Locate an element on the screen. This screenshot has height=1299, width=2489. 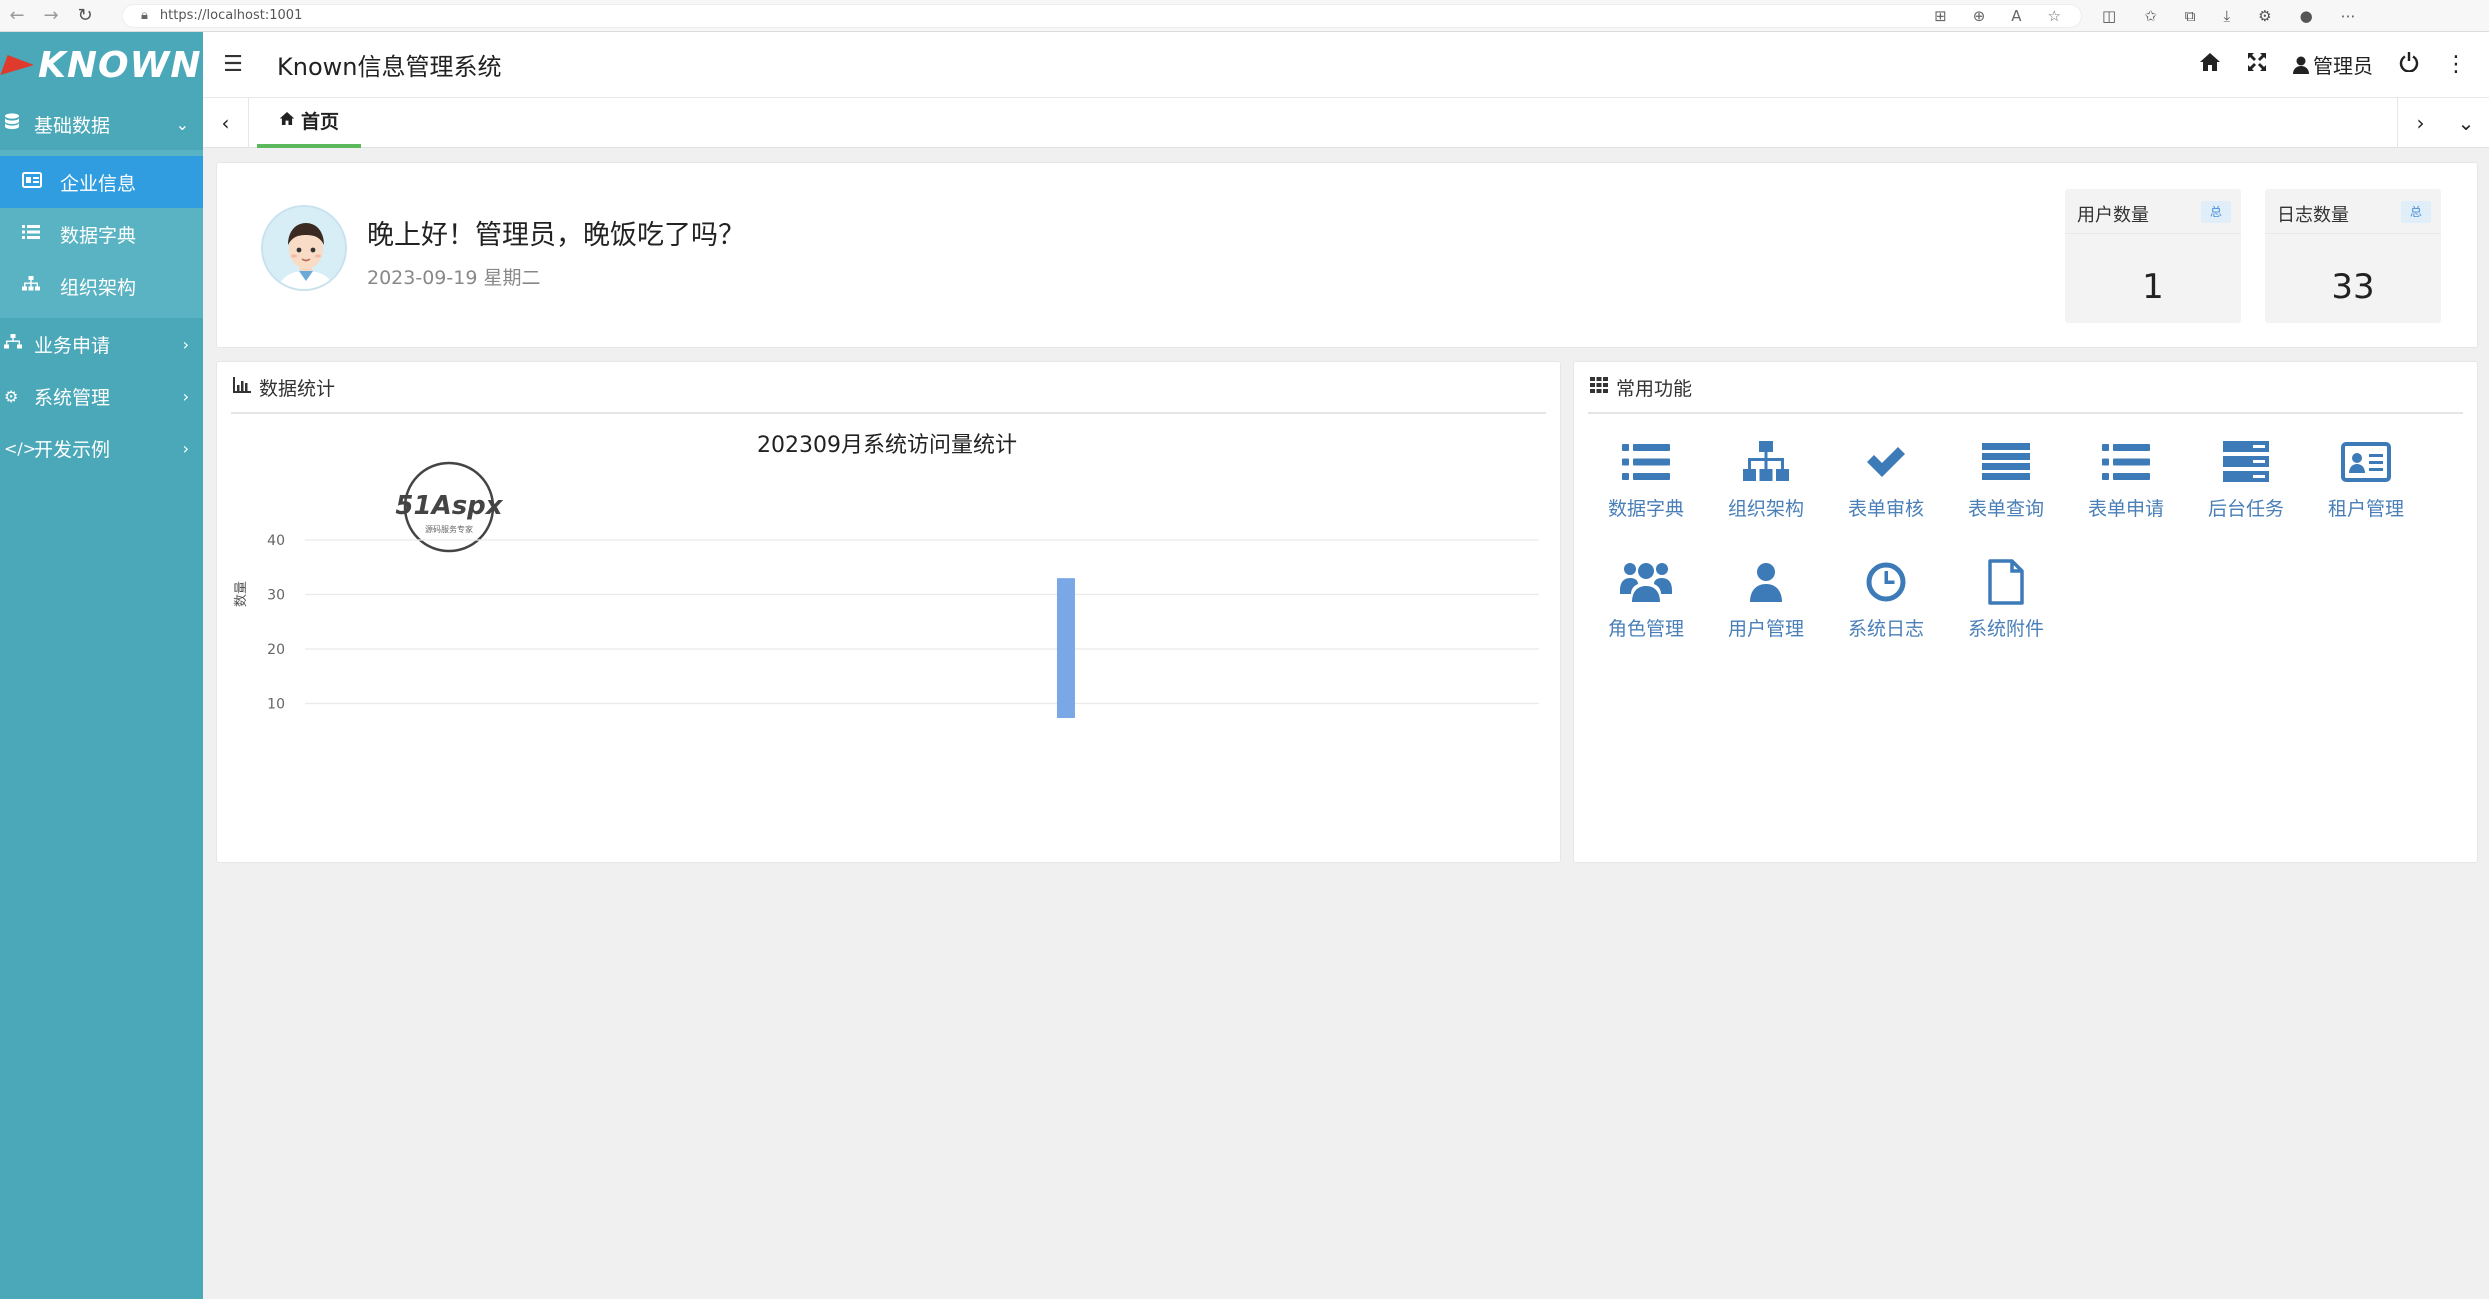
clock-icon is located at coordinates (1886, 582).